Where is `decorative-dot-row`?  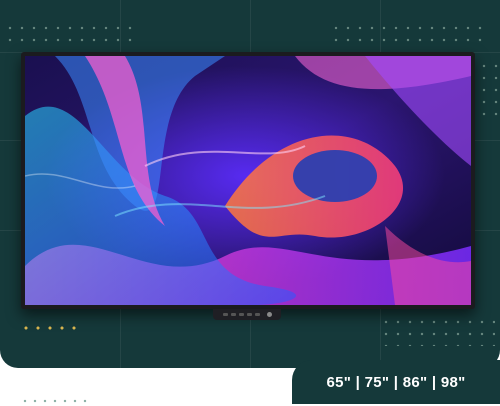
decorative-dot-row is located at coordinates (55, 401).